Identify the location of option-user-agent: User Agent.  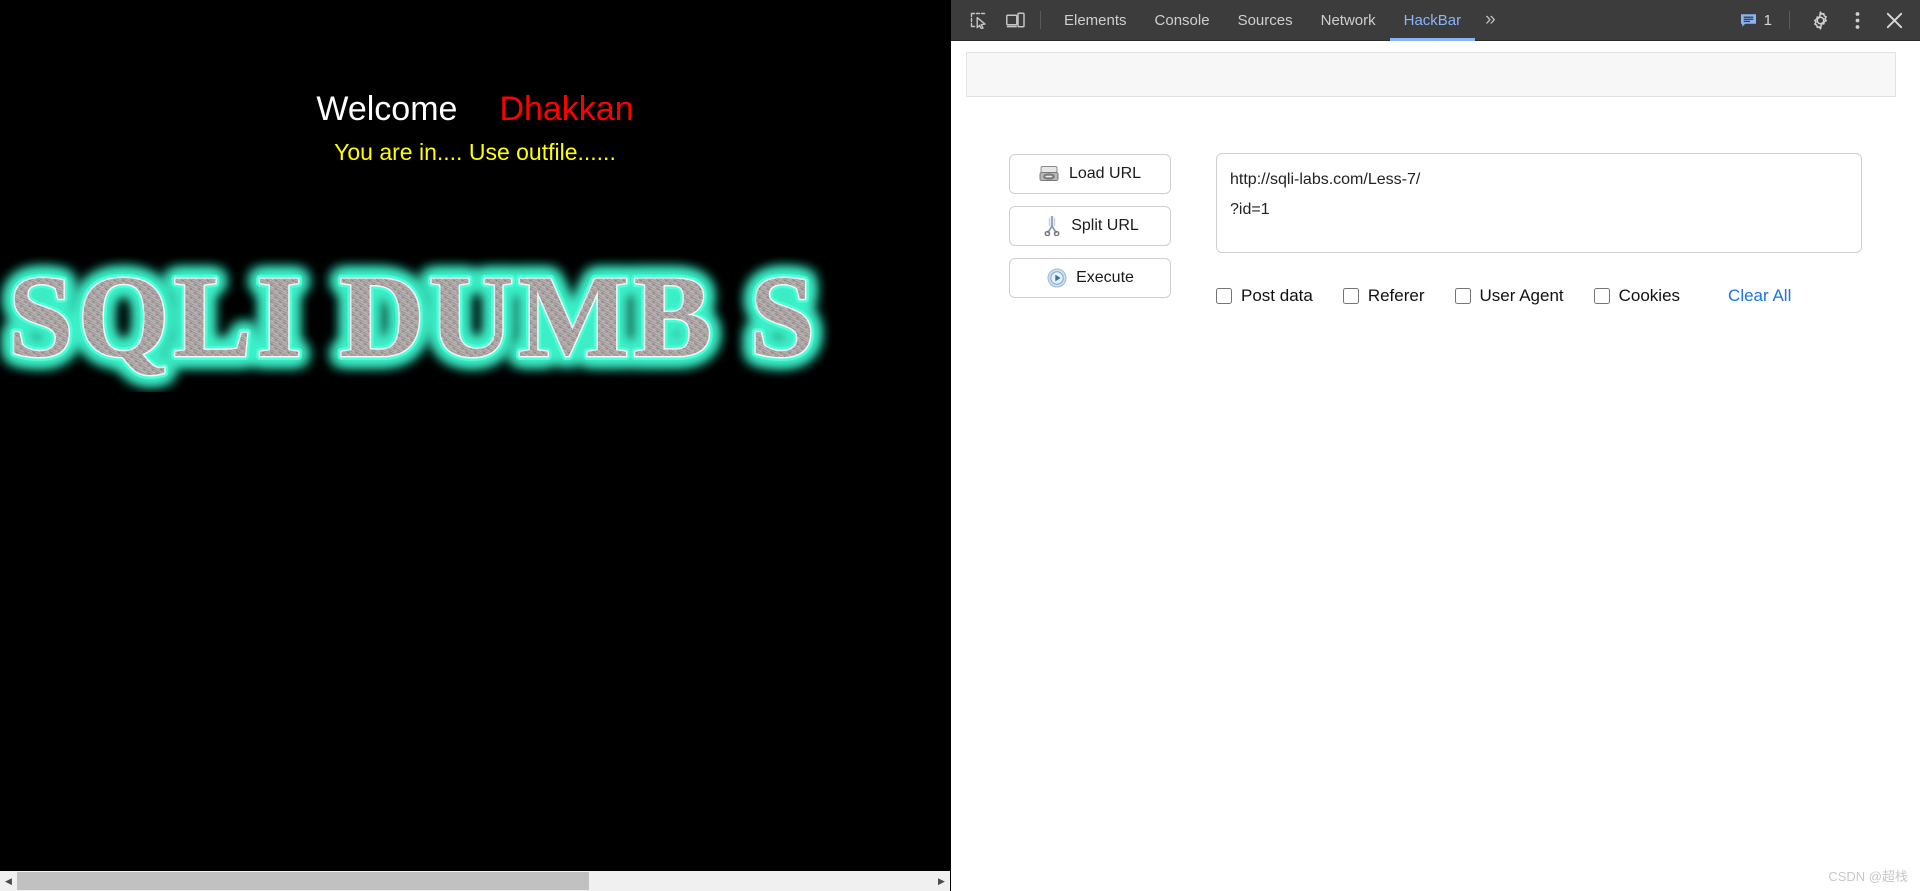
(1509, 296).